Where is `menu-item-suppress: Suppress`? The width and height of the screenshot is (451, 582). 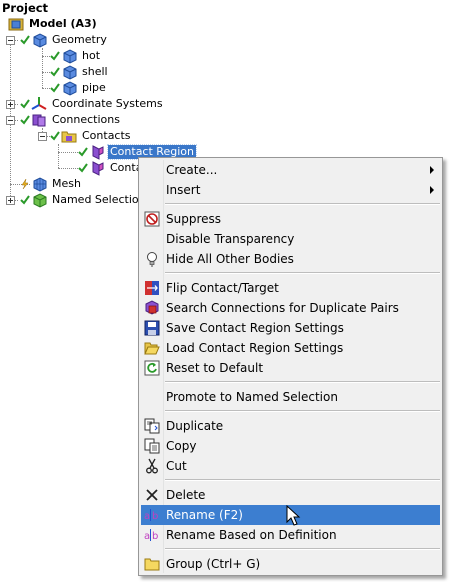
menu-item-suppress: Suppress is located at coordinates (290, 219).